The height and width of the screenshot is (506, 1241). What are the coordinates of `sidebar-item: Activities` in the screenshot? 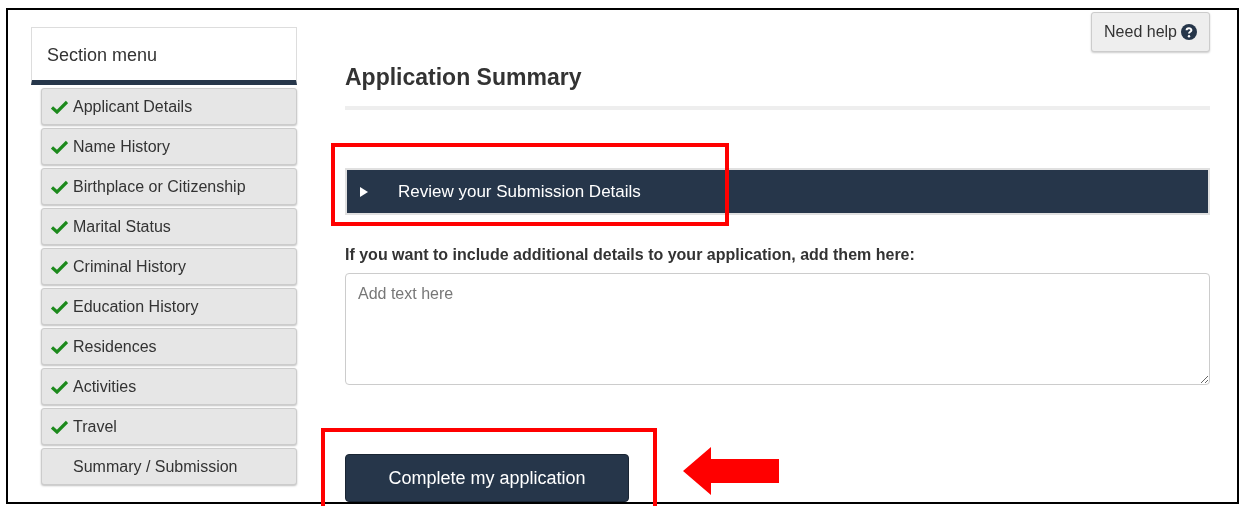 It's located at (169, 386).